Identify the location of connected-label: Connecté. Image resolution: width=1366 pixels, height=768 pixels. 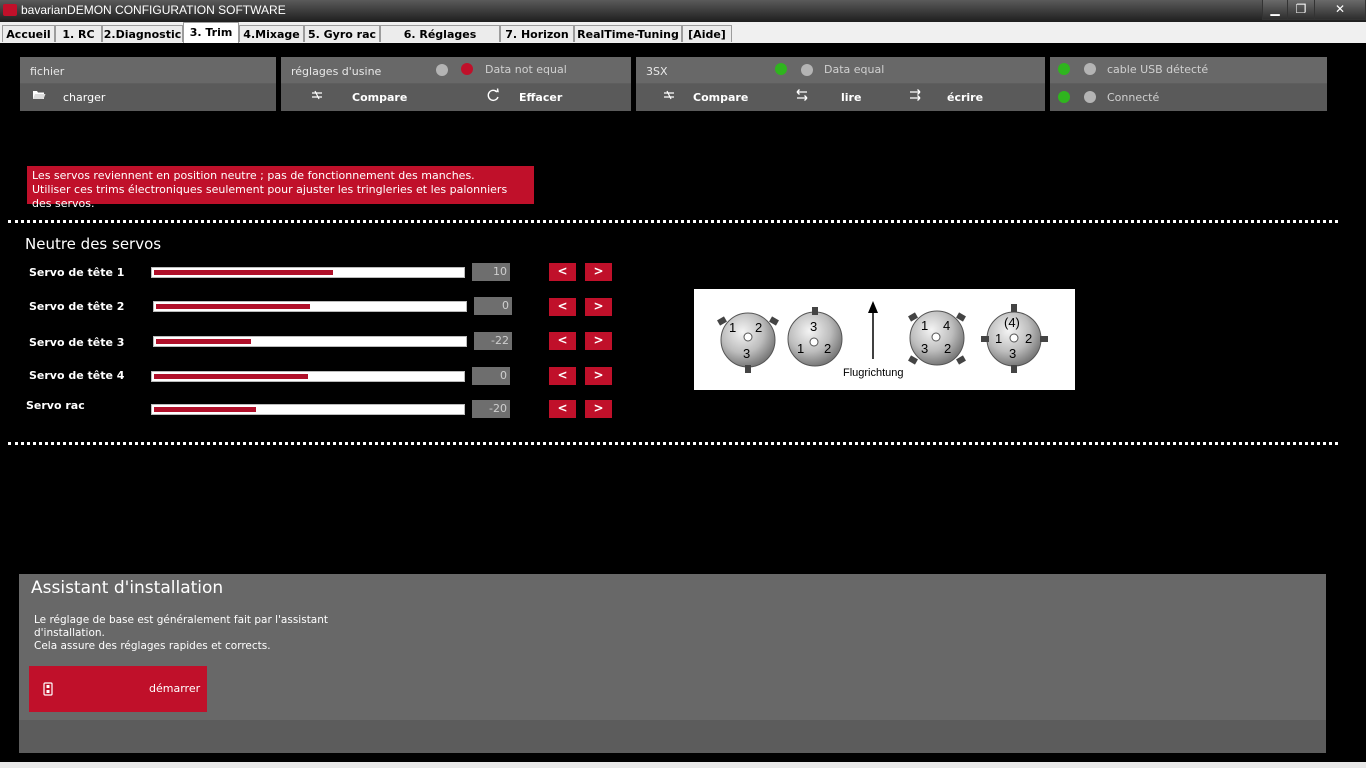
(1133, 97).